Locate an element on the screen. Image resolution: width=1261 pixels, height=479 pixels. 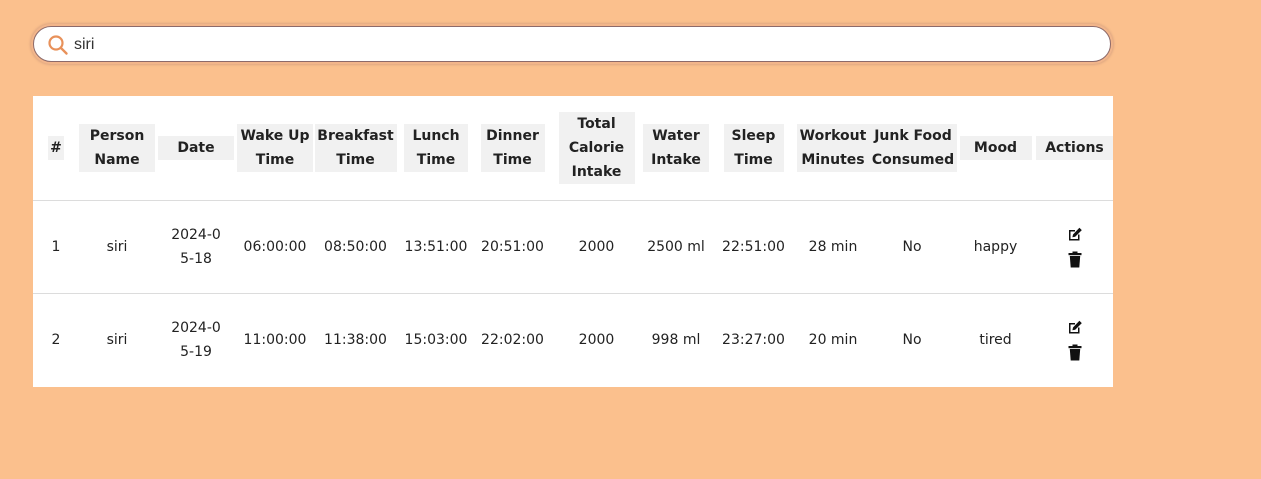
cell-workout-minutes: 28 min is located at coordinates (833, 247).